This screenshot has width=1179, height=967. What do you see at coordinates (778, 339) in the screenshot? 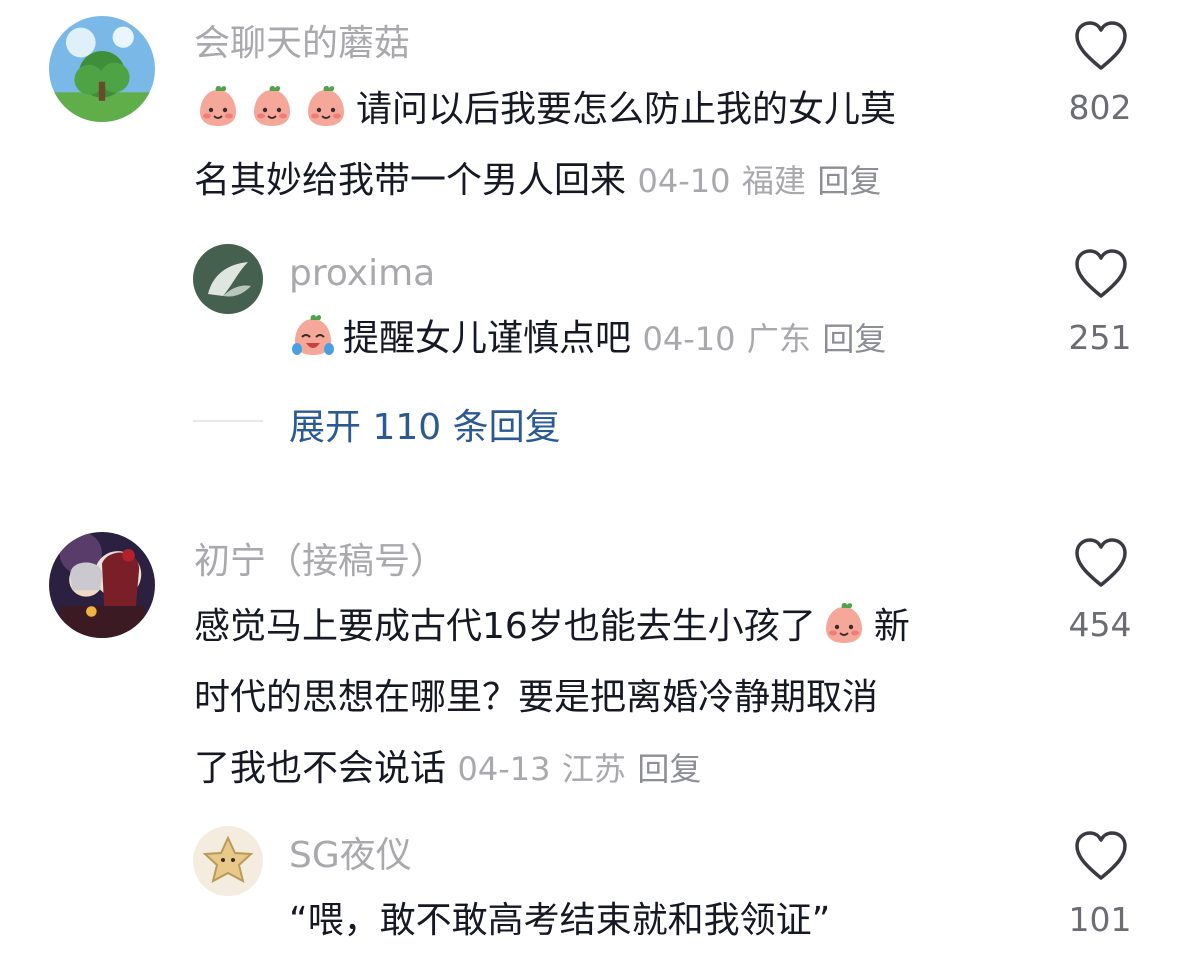
I see `reply-location: 广东` at bounding box center [778, 339].